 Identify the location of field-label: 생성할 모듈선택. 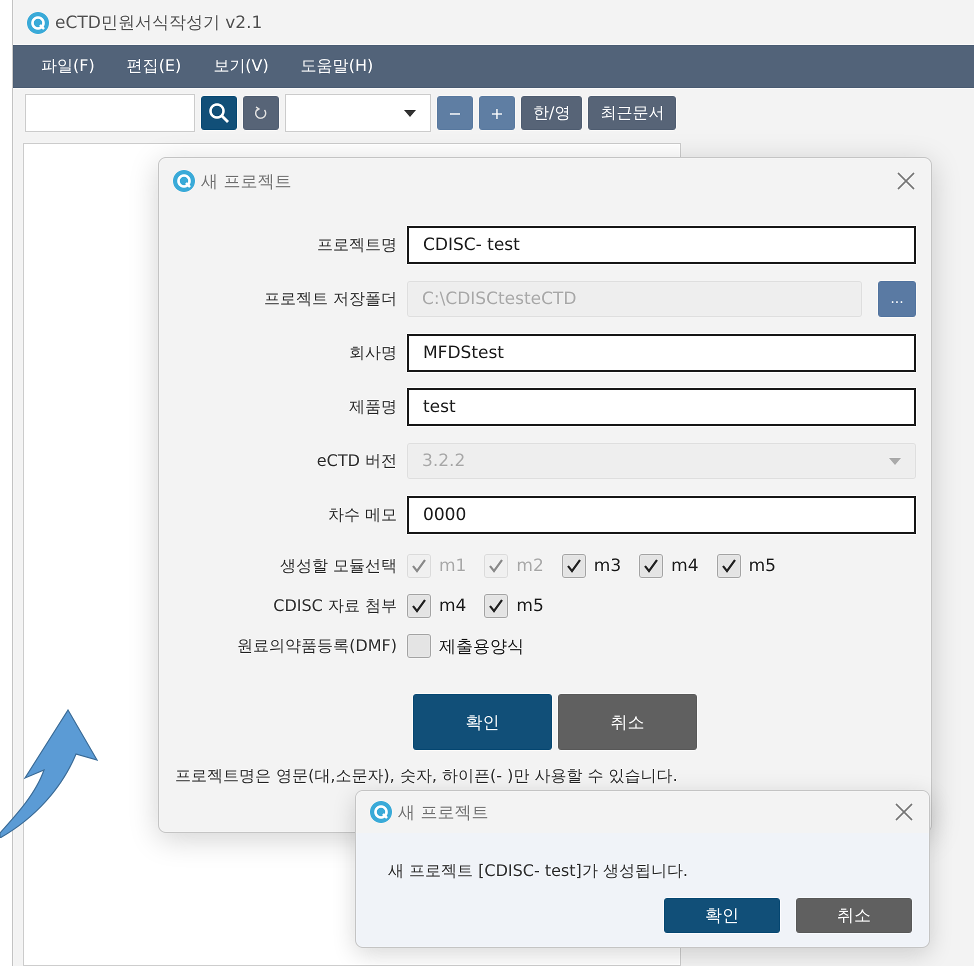
(337, 566).